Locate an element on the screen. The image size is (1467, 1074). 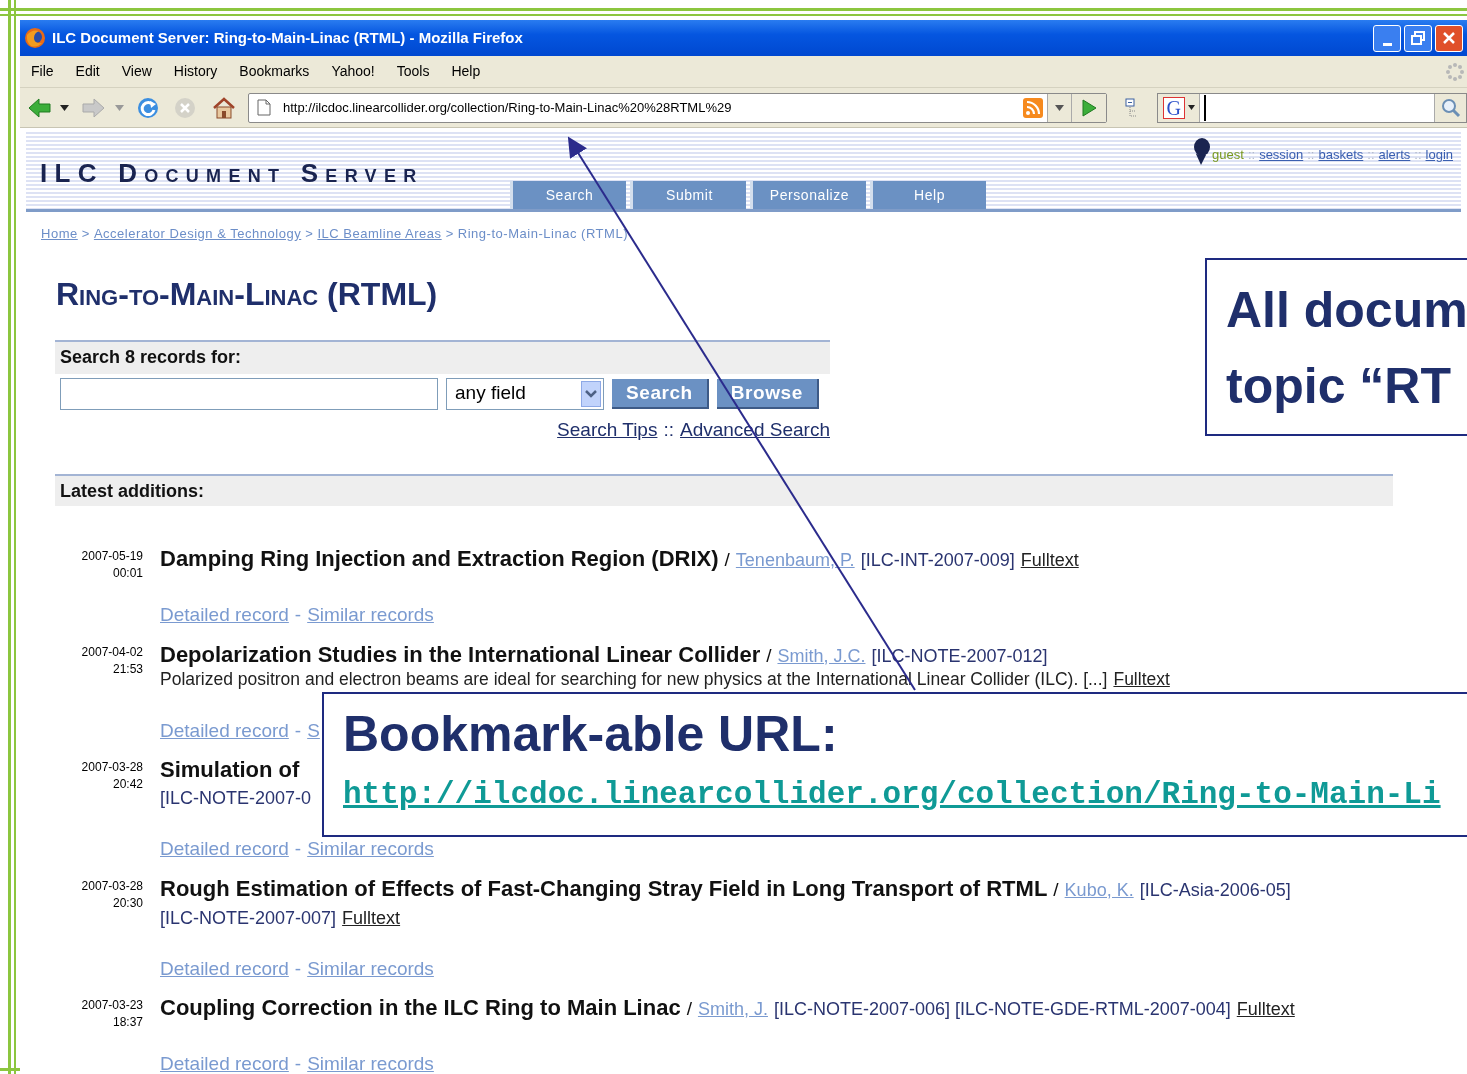
breadcrumb-link: Accelerator Design & Technology is located at coordinates (197, 234).